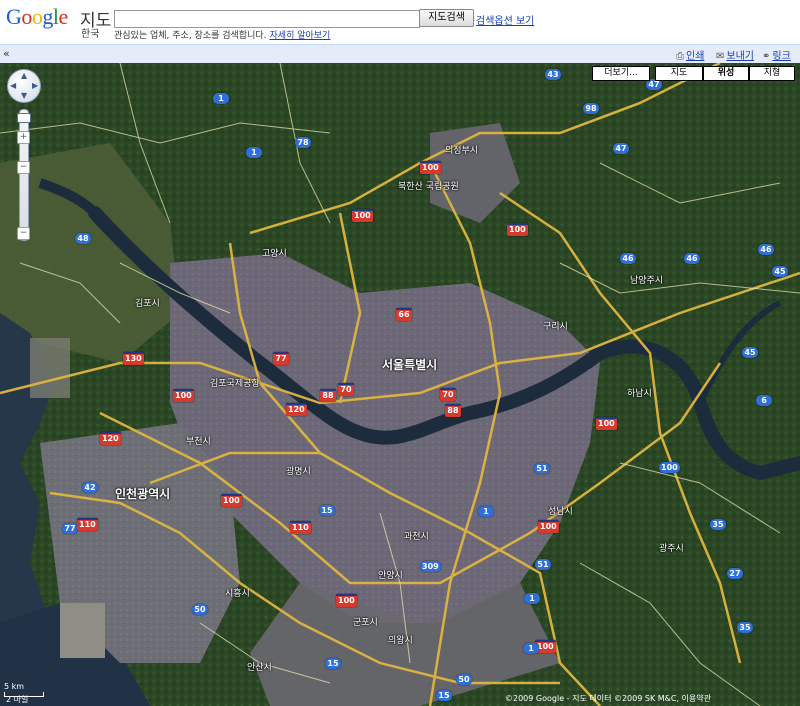 The image size is (800, 706). Describe the element at coordinates (24, 86) in the screenshot. I see `pan-control: ▲ ▼ ◀ ▶` at that location.